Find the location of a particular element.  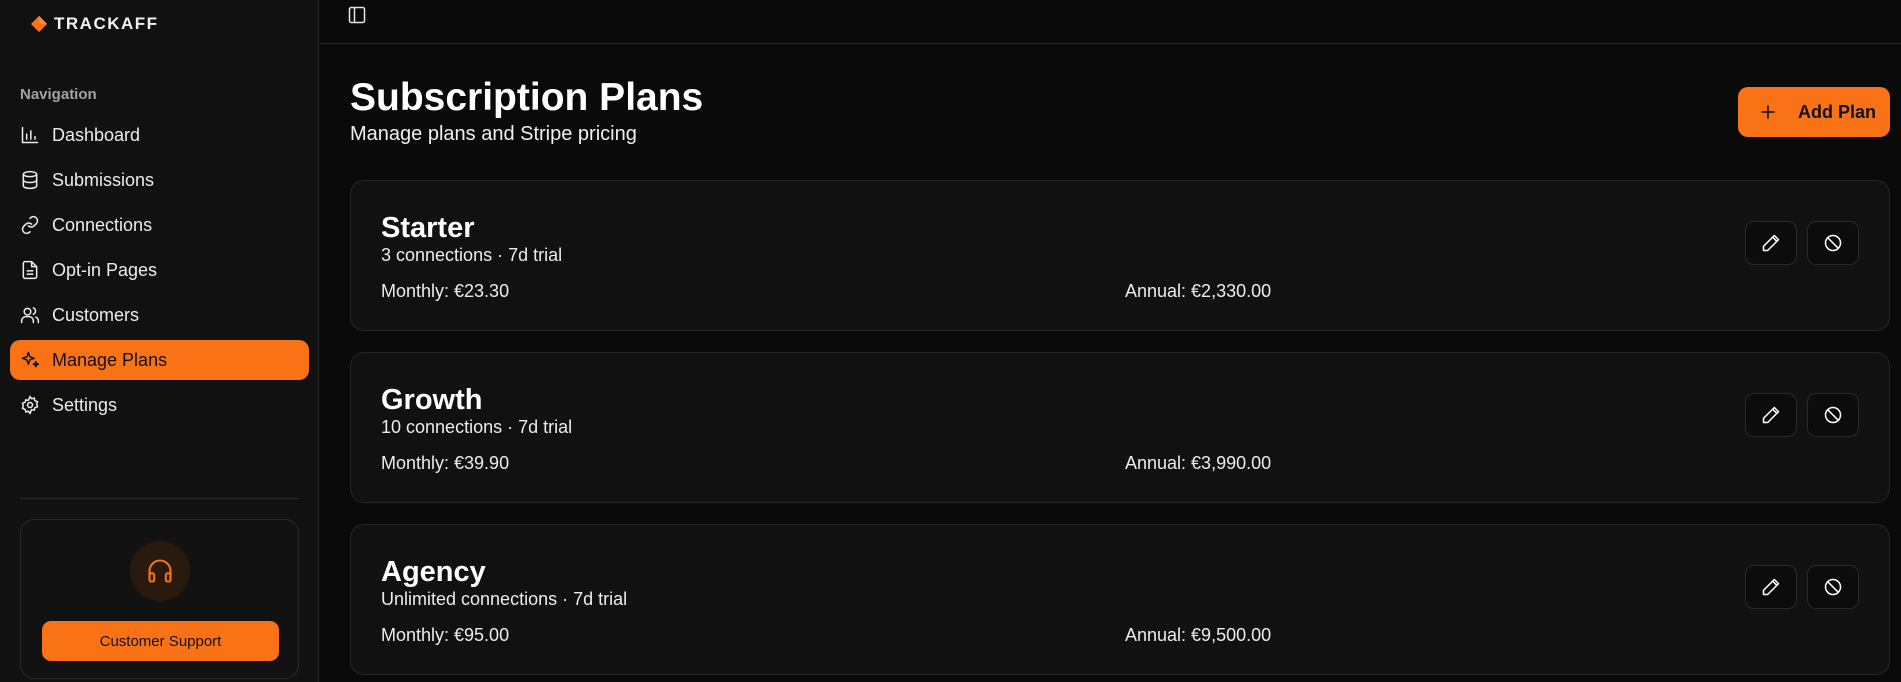

plan-meta: Unlimited connections · 7d trial is located at coordinates (504, 599).